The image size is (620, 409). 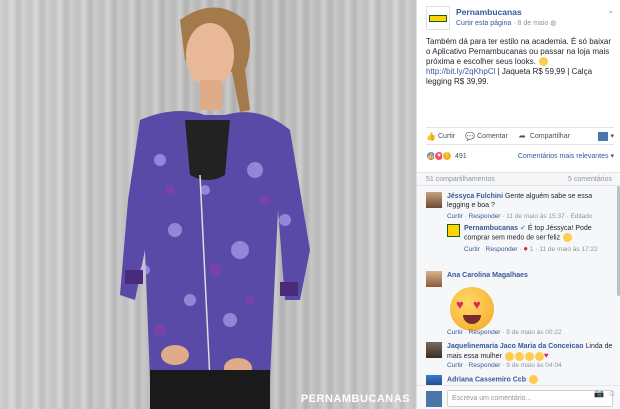 I want to click on share-icon: ➦, so click(x=522, y=136).